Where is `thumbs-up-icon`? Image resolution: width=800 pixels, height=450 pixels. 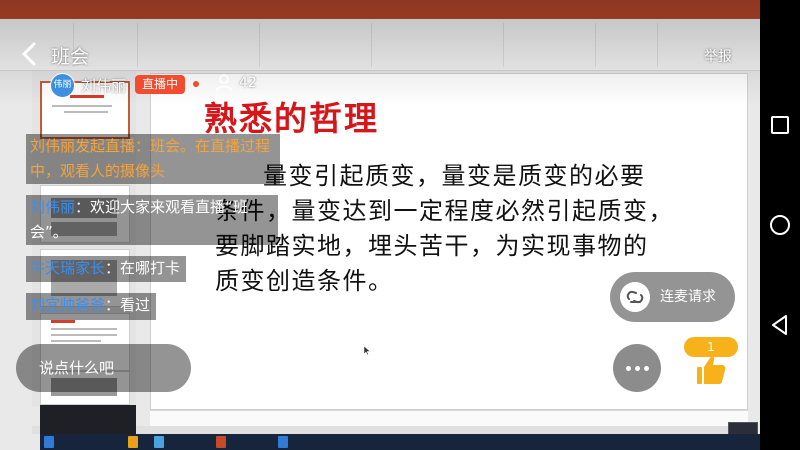 thumbs-up-icon is located at coordinates (711, 370).